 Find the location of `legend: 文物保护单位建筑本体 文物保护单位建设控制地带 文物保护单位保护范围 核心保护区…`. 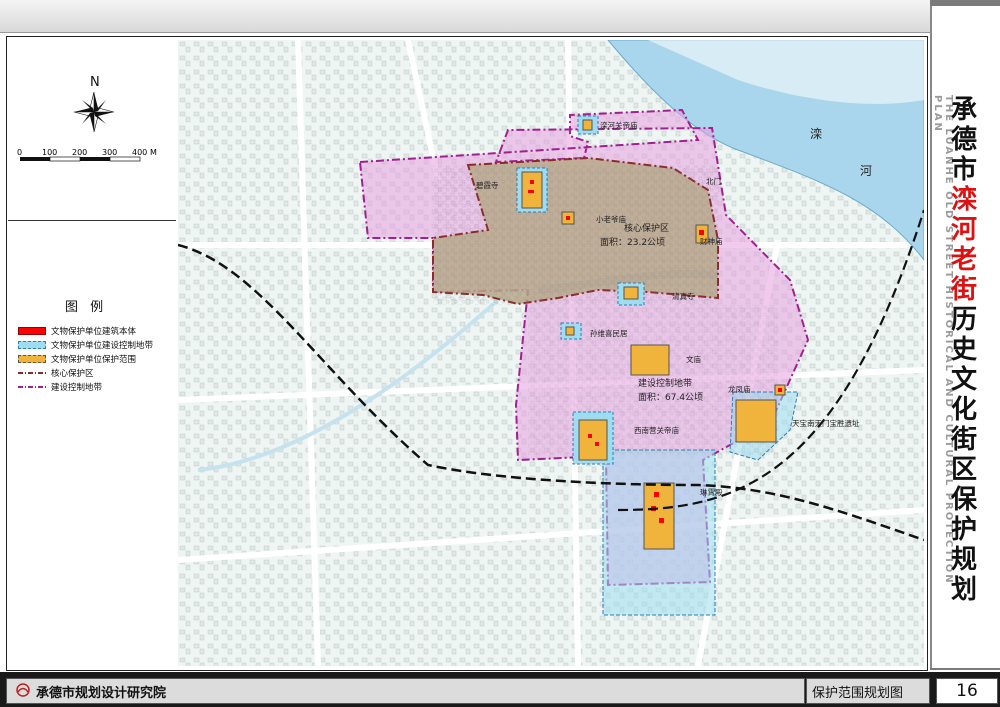

legend: 文物保护单位建筑本体 文物保护单位建设控制地带 文物保护单位保护范围 核心保护区… is located at coordinates (85, 359).